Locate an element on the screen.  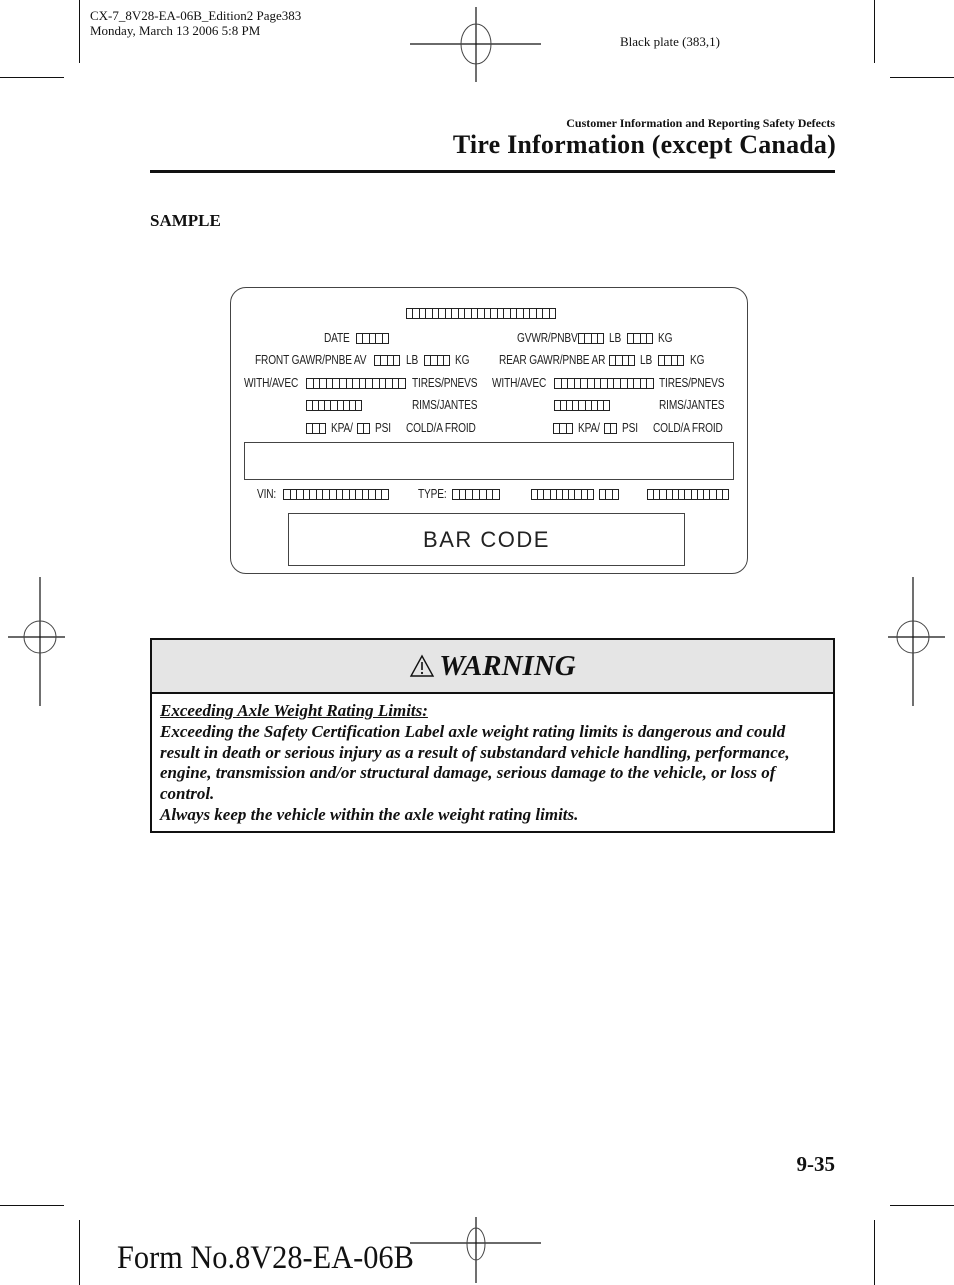
warning-header: WARNING is located at coordinates (492, 667).